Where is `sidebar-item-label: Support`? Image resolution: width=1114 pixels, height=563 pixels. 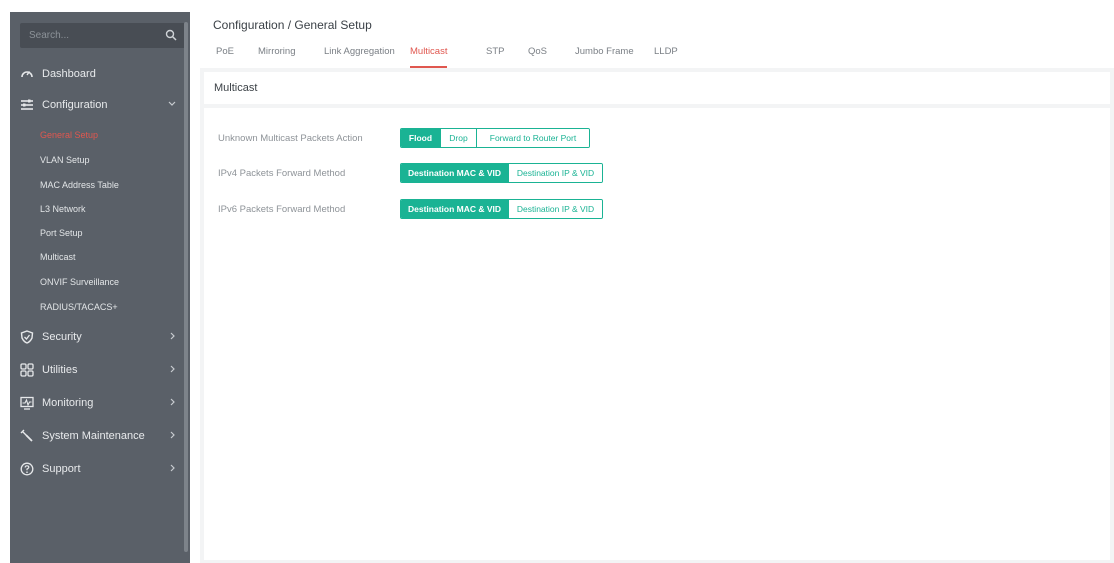
sidebar-item-label: Support is located at coordinates (61, 469).